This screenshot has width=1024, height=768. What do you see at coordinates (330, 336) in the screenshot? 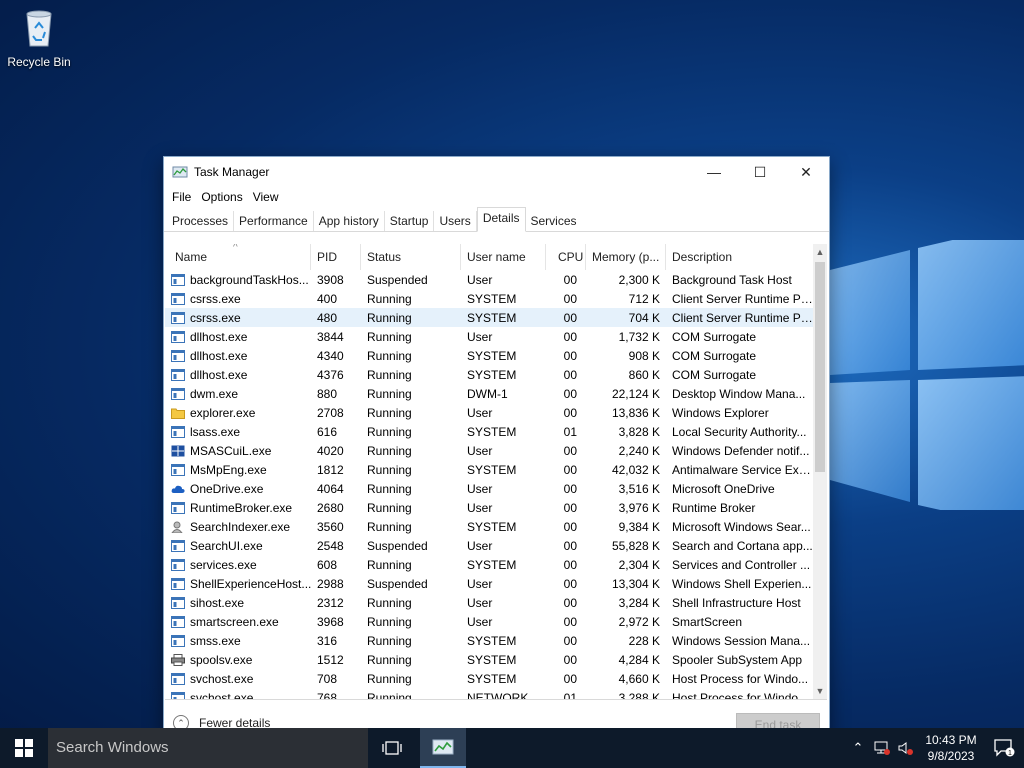
I see `cell-pid: 3844` at bounding box center [330, 336].